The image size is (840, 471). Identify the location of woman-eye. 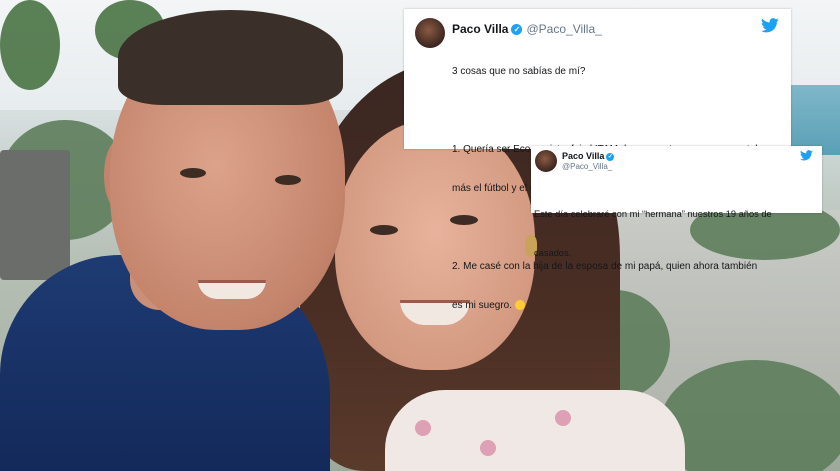
(384, 230).